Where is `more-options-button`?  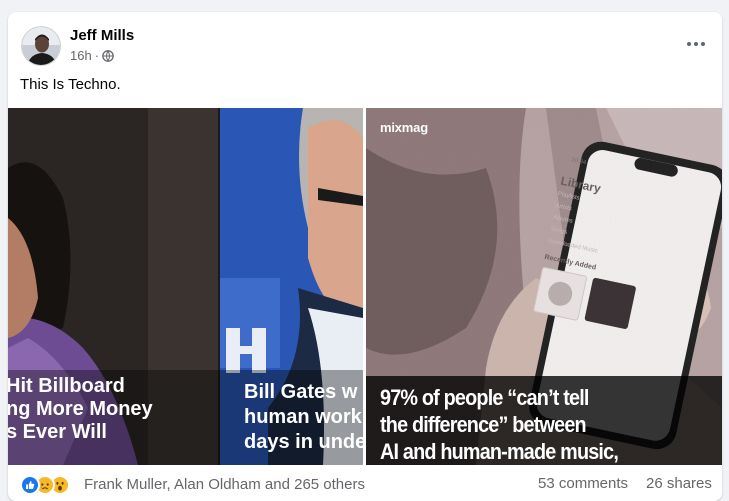
more-options-button is located at coordinates (696, 44).